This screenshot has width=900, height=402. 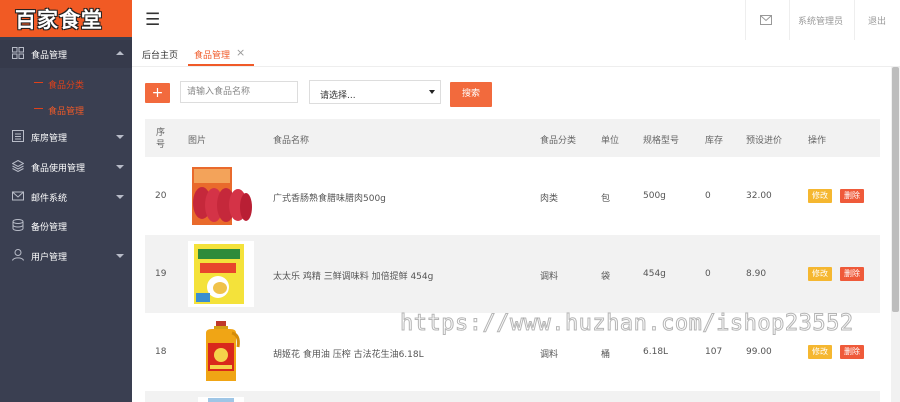 I want to click on tab-home: 后台主页, so click(x=159, y=53).